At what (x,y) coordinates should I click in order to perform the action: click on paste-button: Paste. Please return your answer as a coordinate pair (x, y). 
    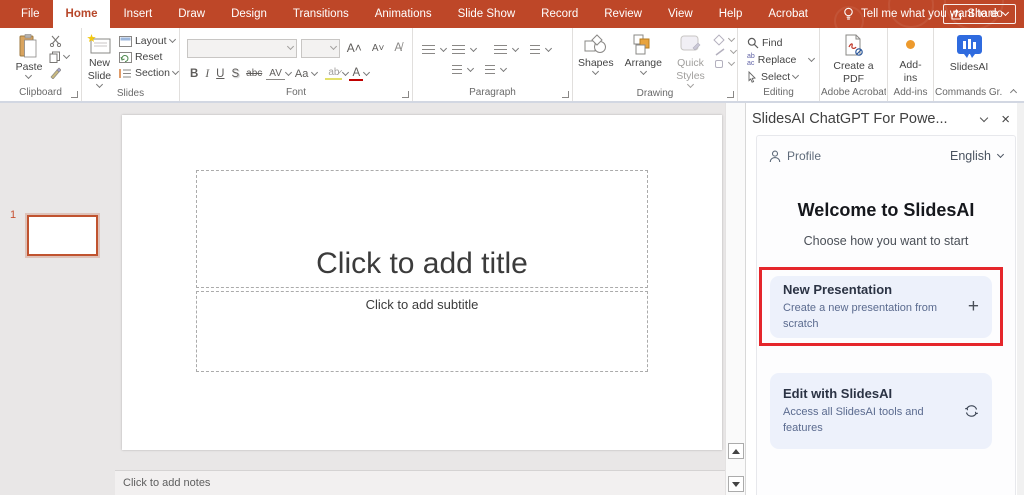
    Looking at the image, I should click on (29, 55).